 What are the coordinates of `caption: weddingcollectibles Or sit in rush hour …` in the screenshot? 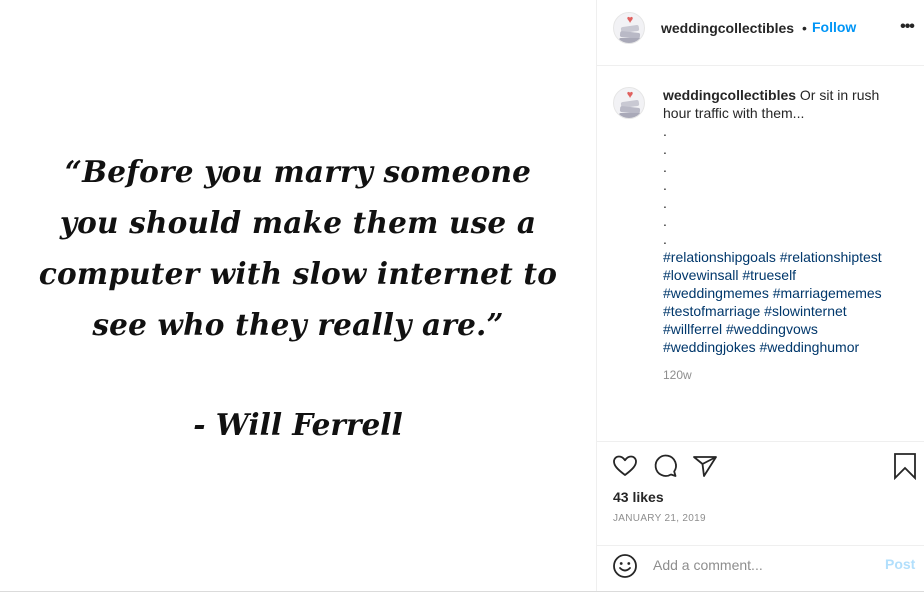 It's located at (785, 234).